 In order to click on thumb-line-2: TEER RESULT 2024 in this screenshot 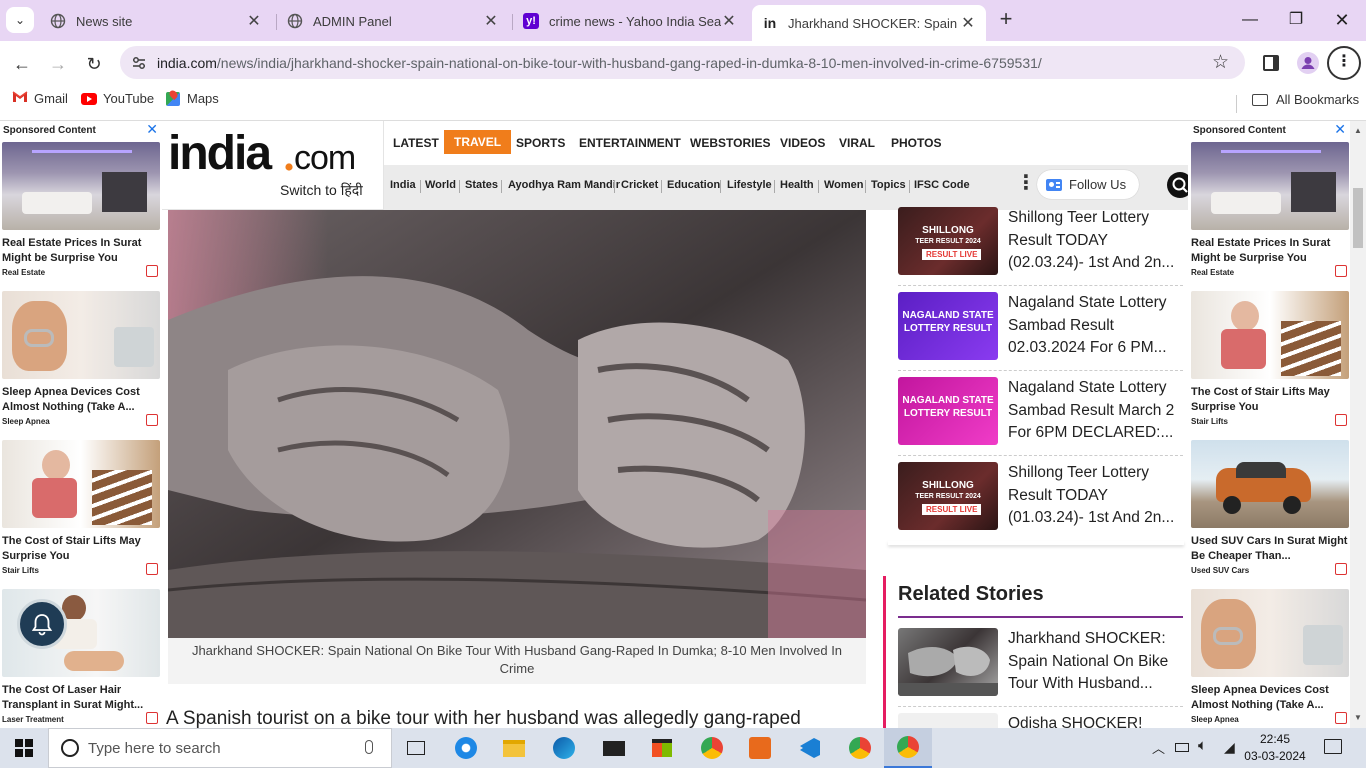, I will do `click(948, 496)`.